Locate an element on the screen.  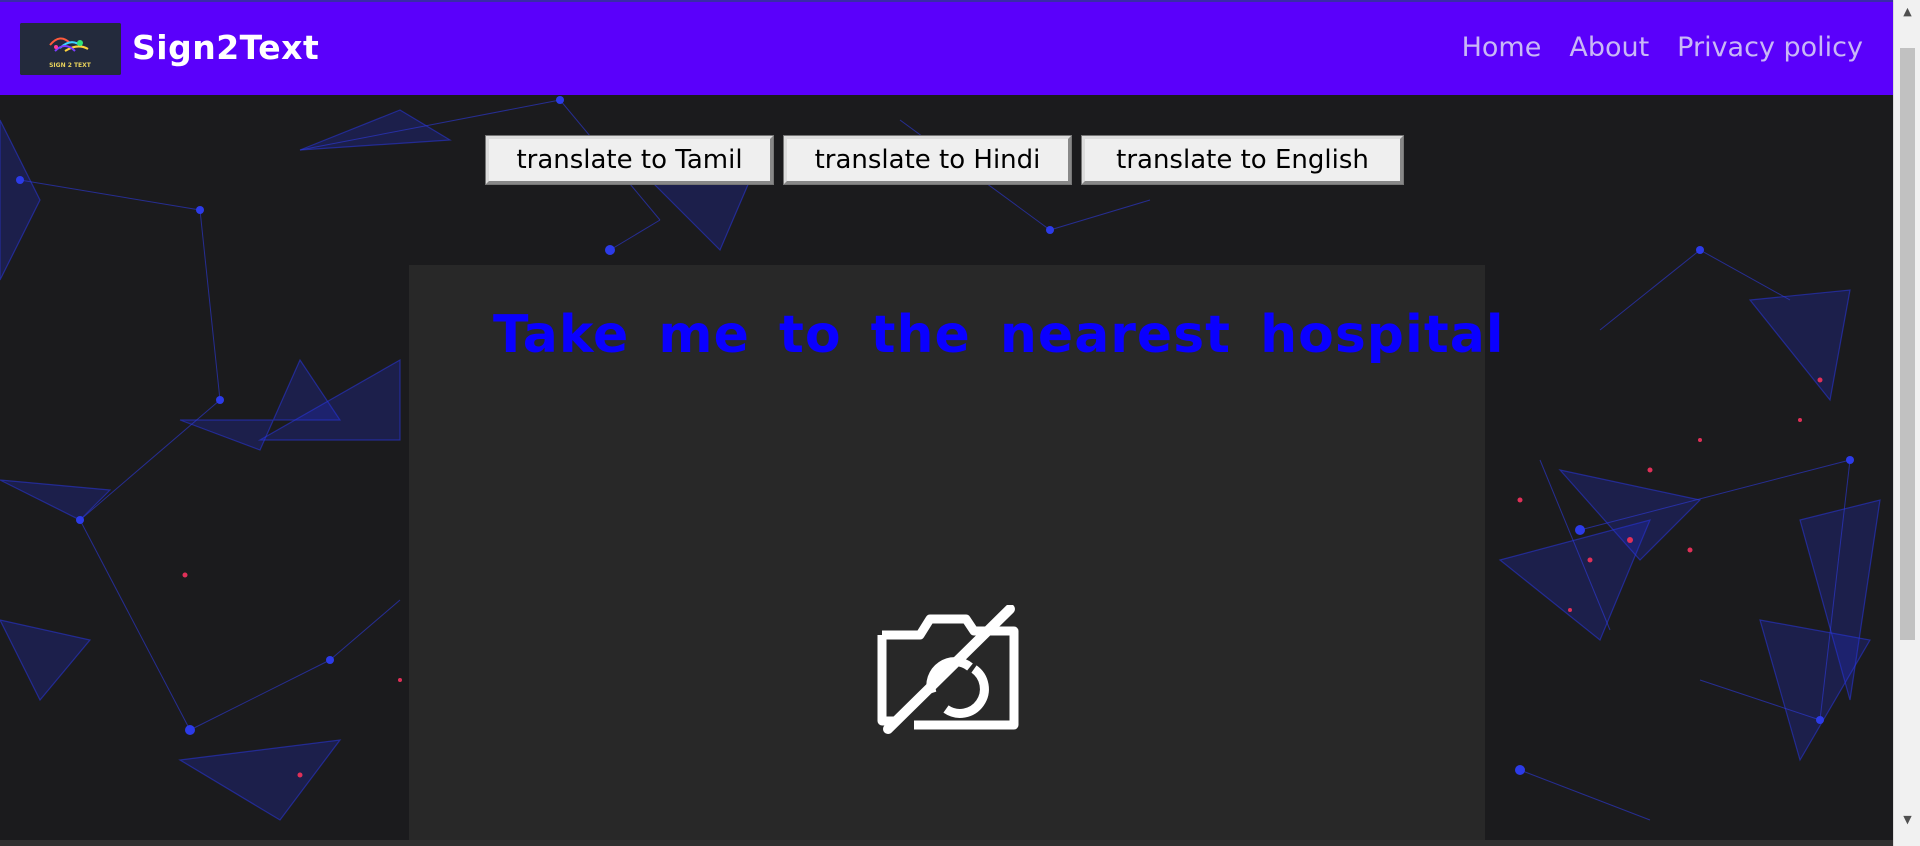
camera-off-icon is located at coordinates (948, 669).